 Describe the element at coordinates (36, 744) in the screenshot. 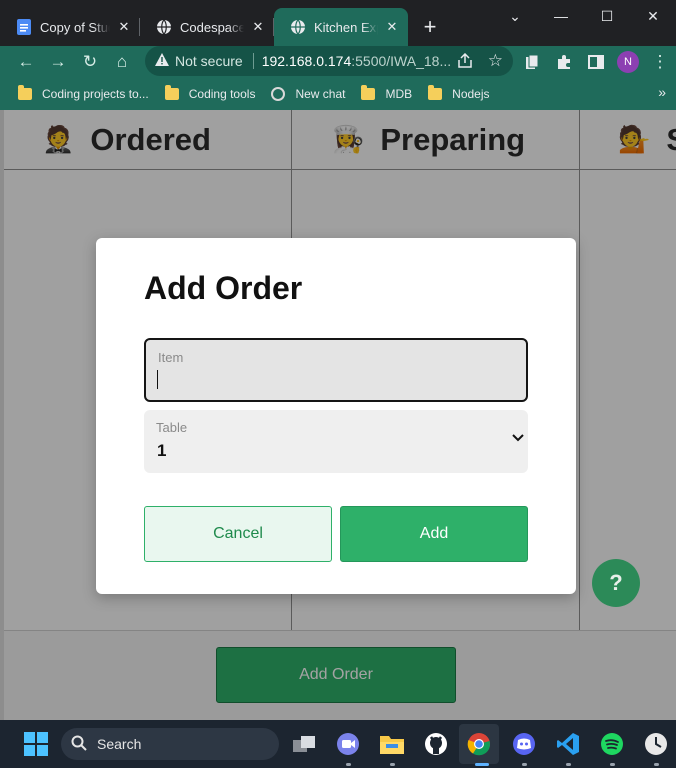

I see `windows-start-icon` at that location.